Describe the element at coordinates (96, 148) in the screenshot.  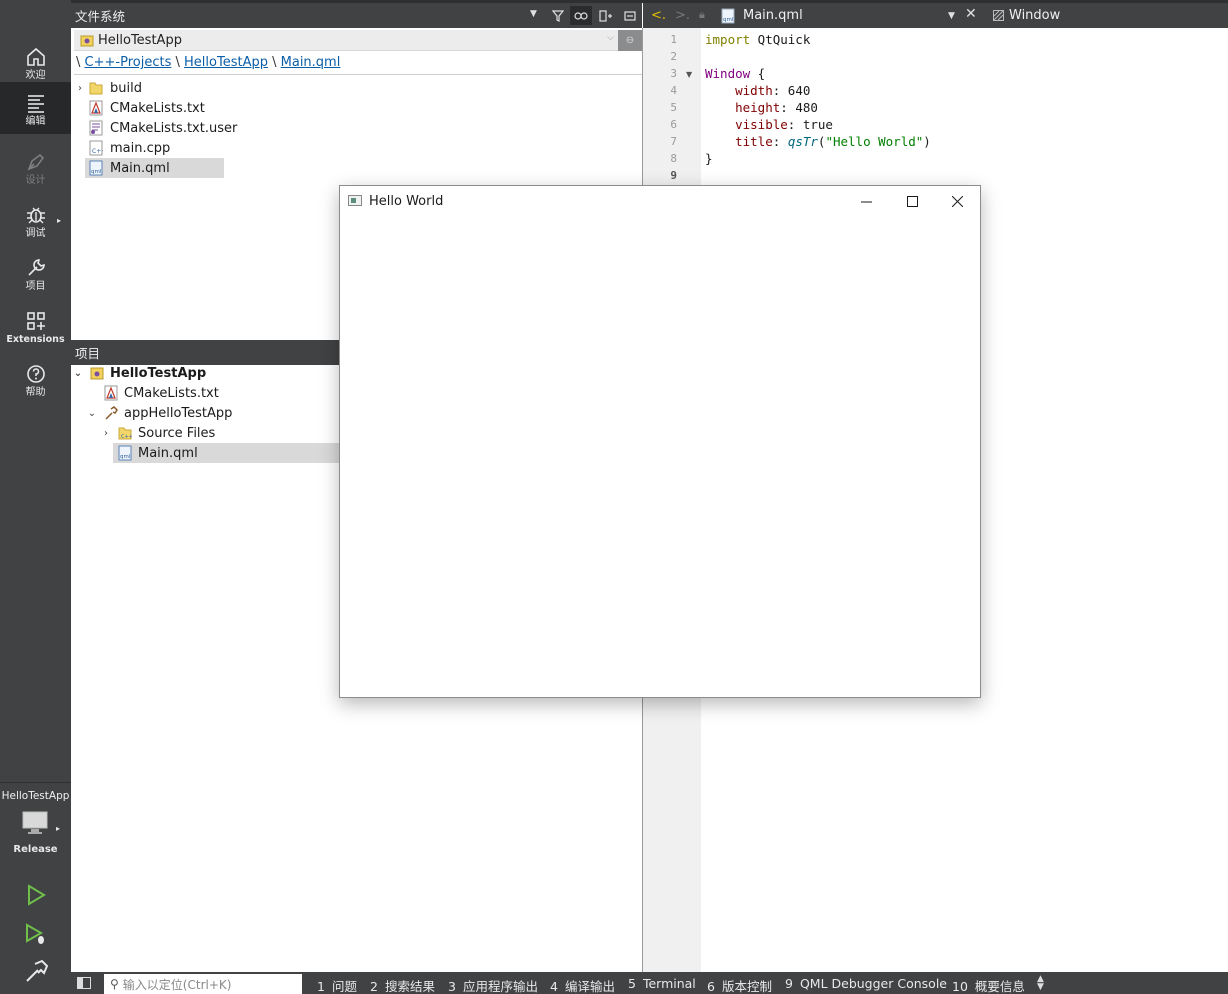
I see `cpp-file-icon: C++` at that location.